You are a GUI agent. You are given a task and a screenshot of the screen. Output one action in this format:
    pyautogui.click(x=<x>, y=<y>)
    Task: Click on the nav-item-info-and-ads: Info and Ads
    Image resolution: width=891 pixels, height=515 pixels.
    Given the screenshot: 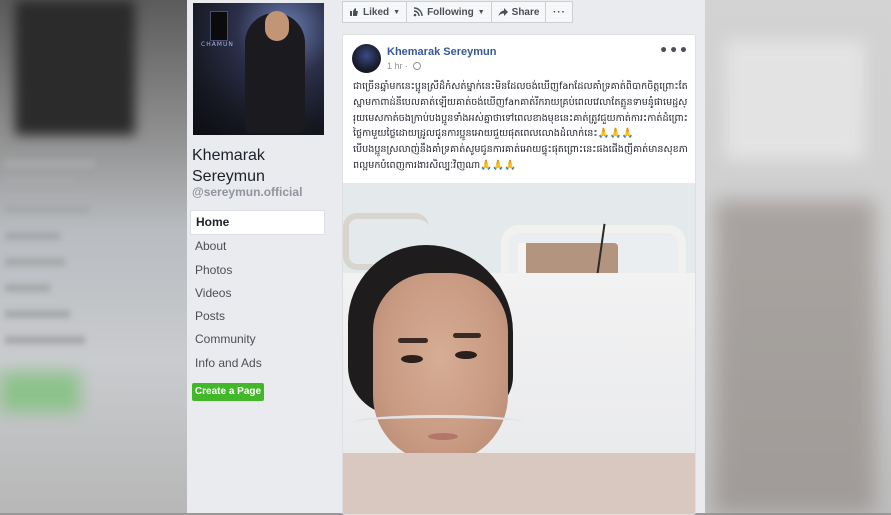 What is the action you would take?
    pyautogui.click(x=257, y=363)
    